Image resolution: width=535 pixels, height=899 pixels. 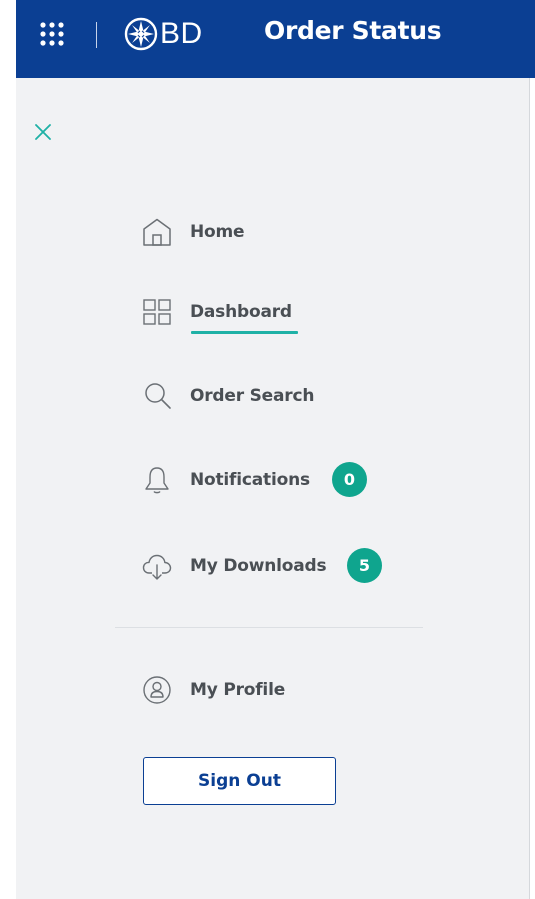 I want to click on nav-item-my-downloads: My Downloads, so click(x=234, y=566).